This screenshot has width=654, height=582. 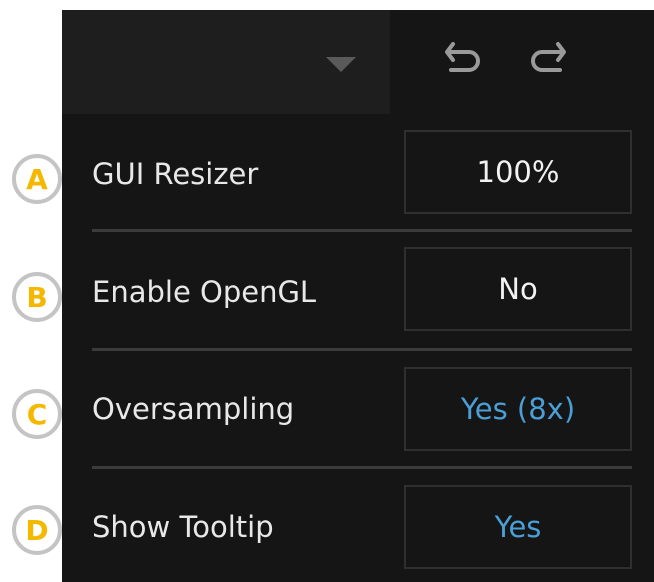 I want to click on show-tooltip-value-button: Yes, so click(x=518, y=527).